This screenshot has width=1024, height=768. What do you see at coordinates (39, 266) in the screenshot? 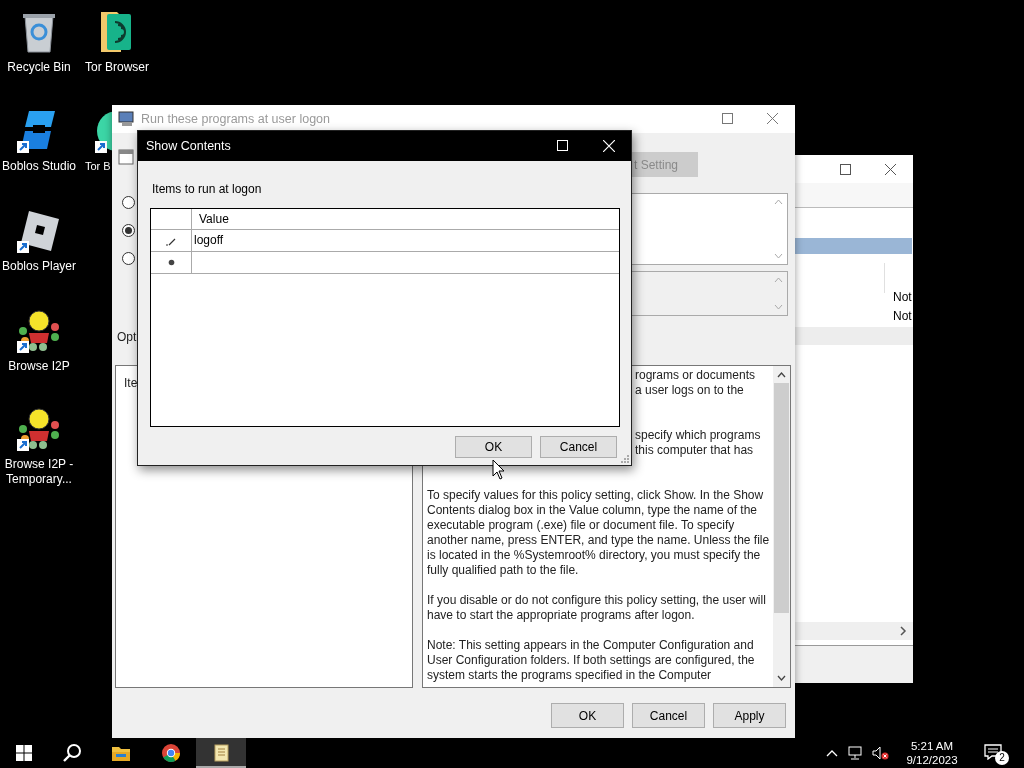
I see `desktop-icon-label: Boblos Player` at bounding box center [39, 266].